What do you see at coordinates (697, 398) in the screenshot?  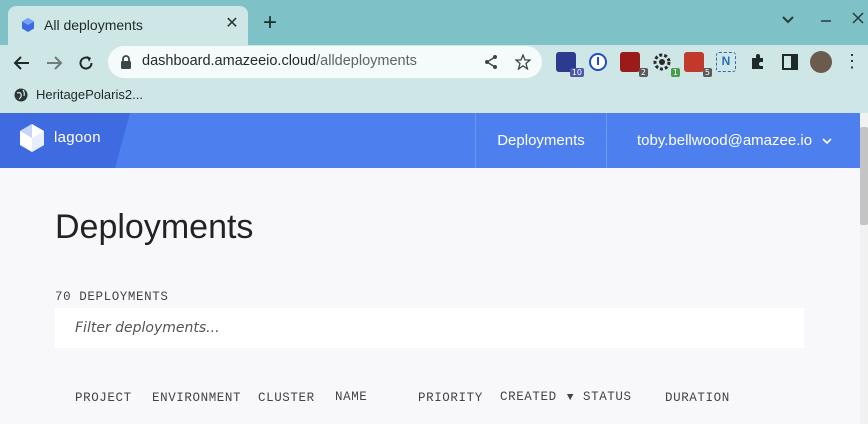 I see `column-header-duration: DURATION` at bounding box center [697, 398].